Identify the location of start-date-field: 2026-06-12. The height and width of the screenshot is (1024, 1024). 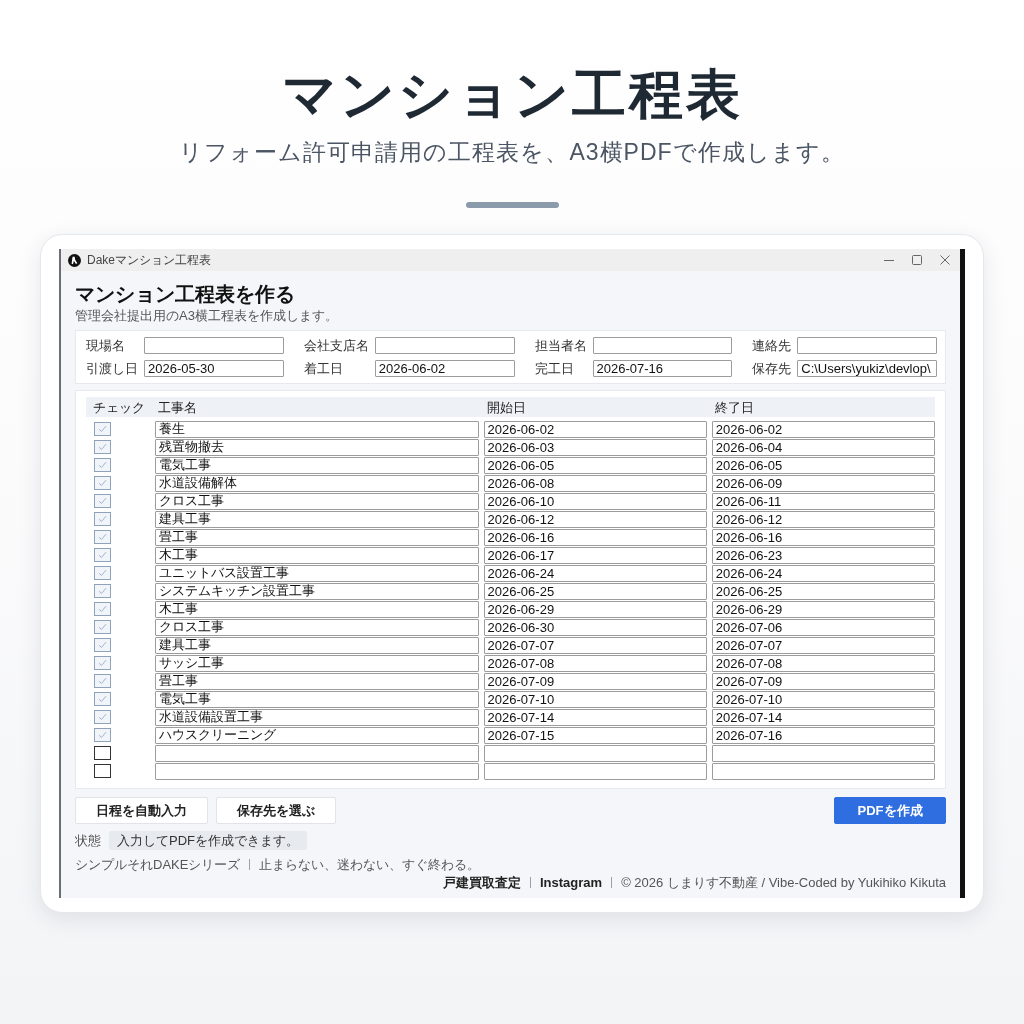
(595, 519).